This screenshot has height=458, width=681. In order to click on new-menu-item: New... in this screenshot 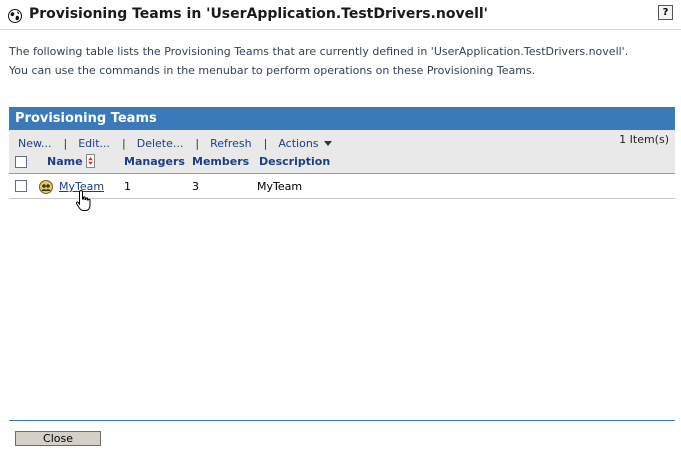, I will do `click(34, 143)`.